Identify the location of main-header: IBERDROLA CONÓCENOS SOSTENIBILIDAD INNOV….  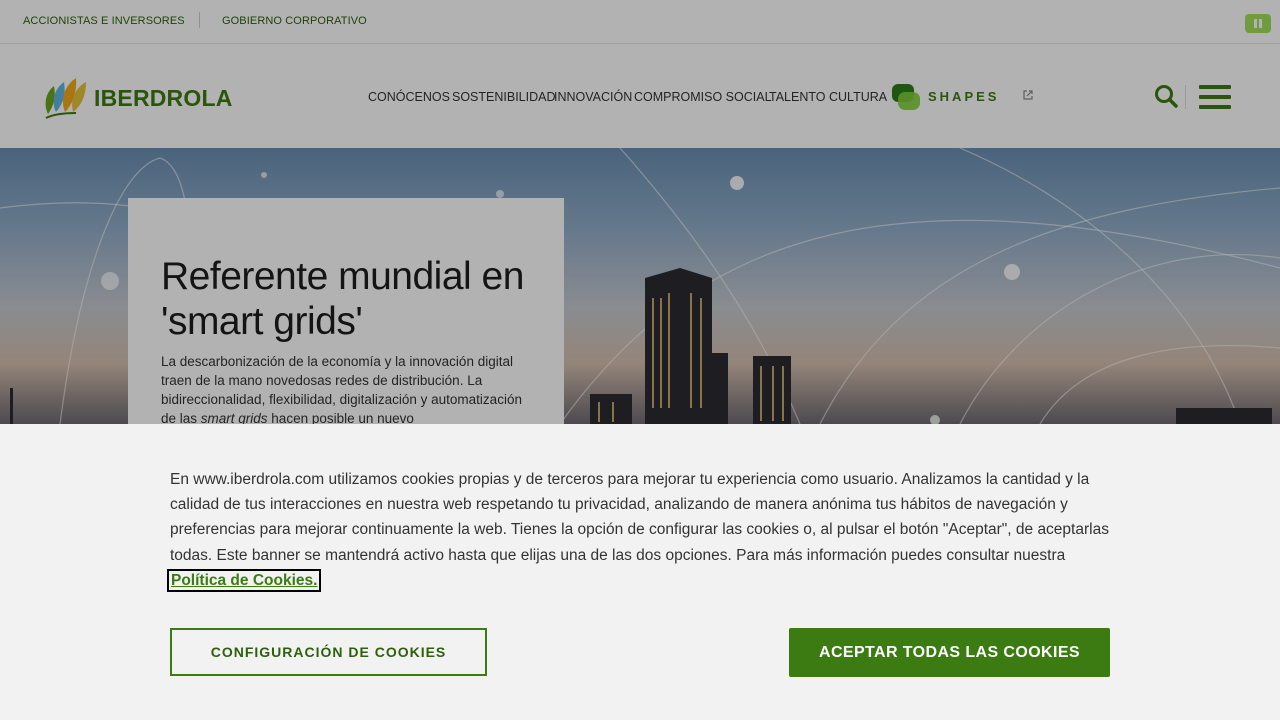
(640, 96).